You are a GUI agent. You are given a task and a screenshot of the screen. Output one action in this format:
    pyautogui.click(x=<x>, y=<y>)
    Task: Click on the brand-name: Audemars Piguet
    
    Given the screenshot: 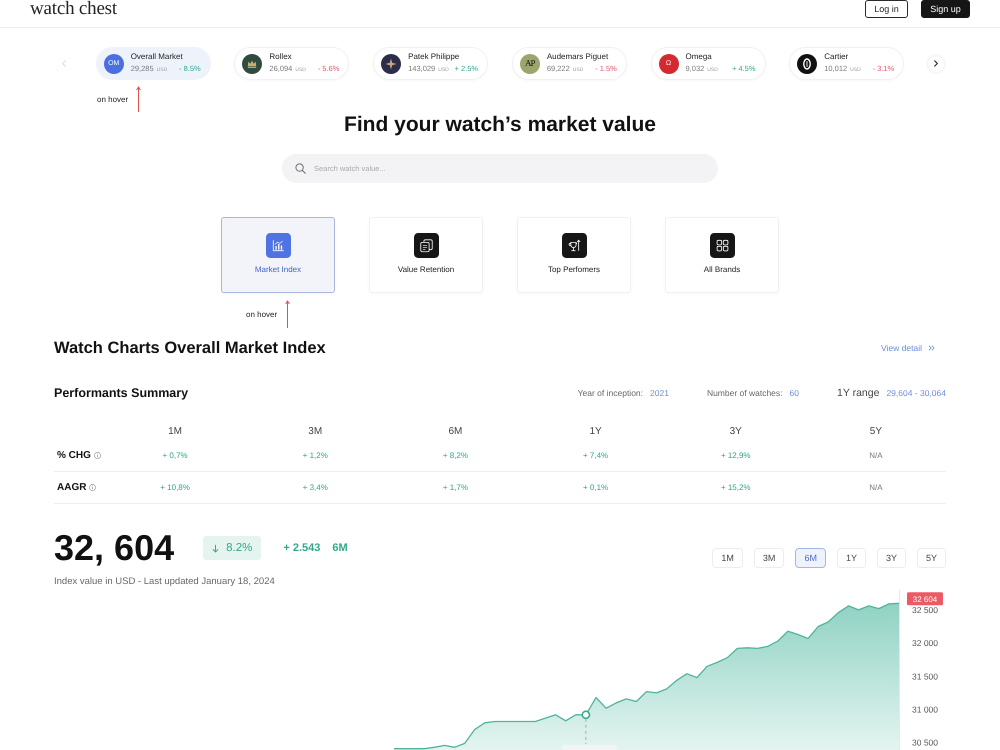 What is the action you would take?
    pyautogui.click(x=578, y=56)
    